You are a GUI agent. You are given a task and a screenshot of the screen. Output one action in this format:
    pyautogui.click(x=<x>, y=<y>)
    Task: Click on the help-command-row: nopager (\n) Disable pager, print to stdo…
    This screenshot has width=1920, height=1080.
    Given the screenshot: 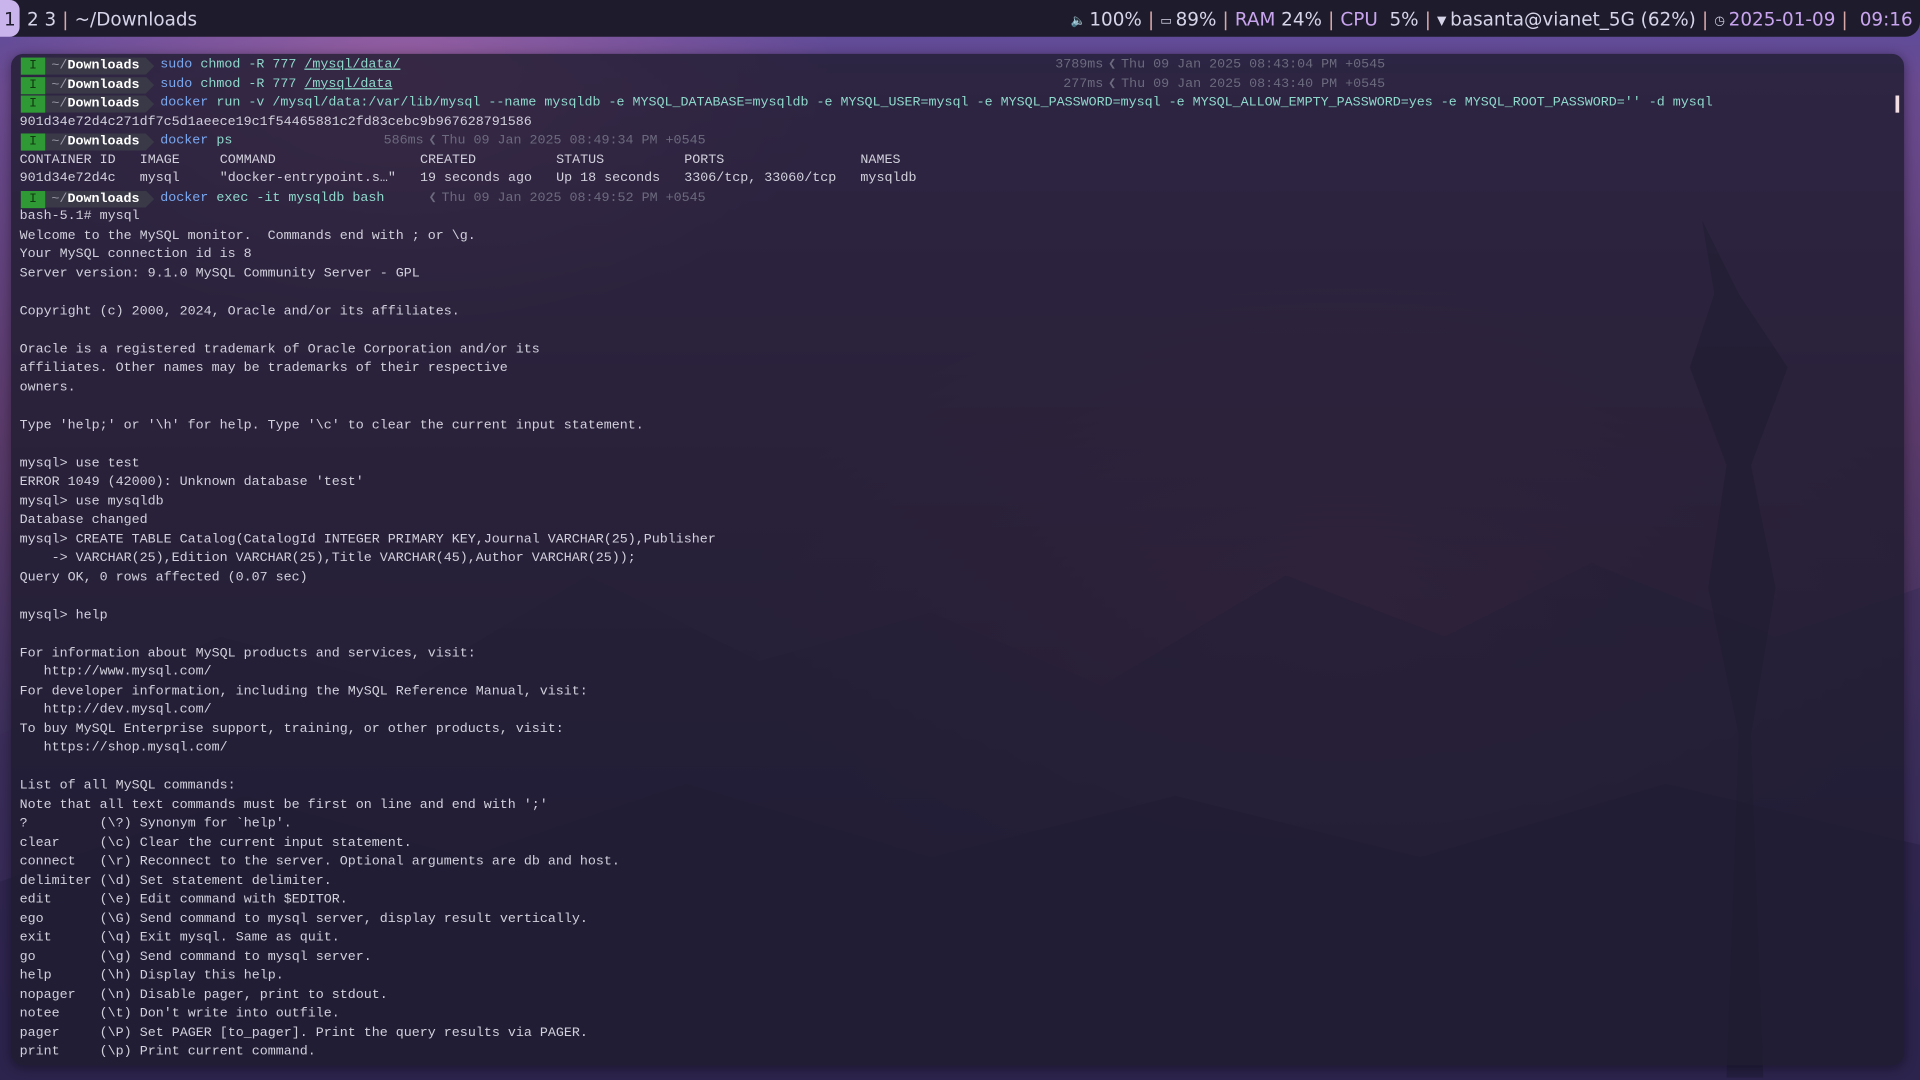 What is the action you would take?
    pyautogui.click(x=956, y=995)
    